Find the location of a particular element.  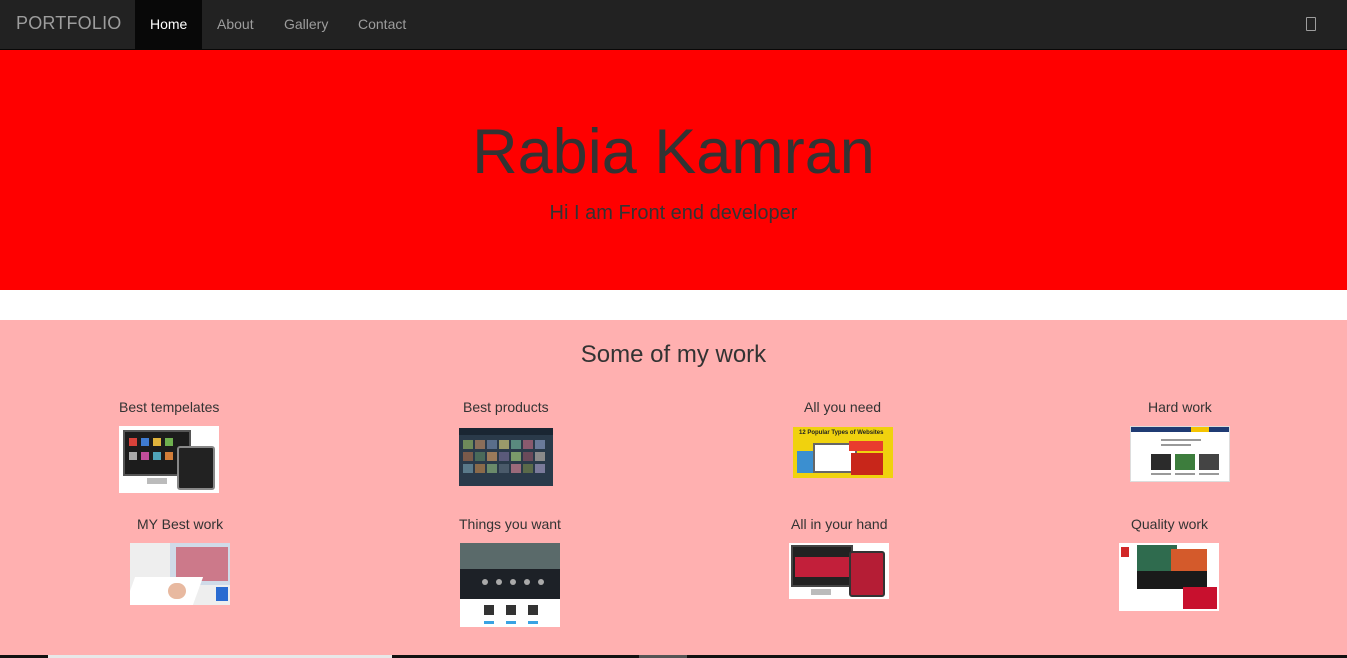

thumbnail-text: 12 Popular Types of Websites is located at coordinates (841, 433).